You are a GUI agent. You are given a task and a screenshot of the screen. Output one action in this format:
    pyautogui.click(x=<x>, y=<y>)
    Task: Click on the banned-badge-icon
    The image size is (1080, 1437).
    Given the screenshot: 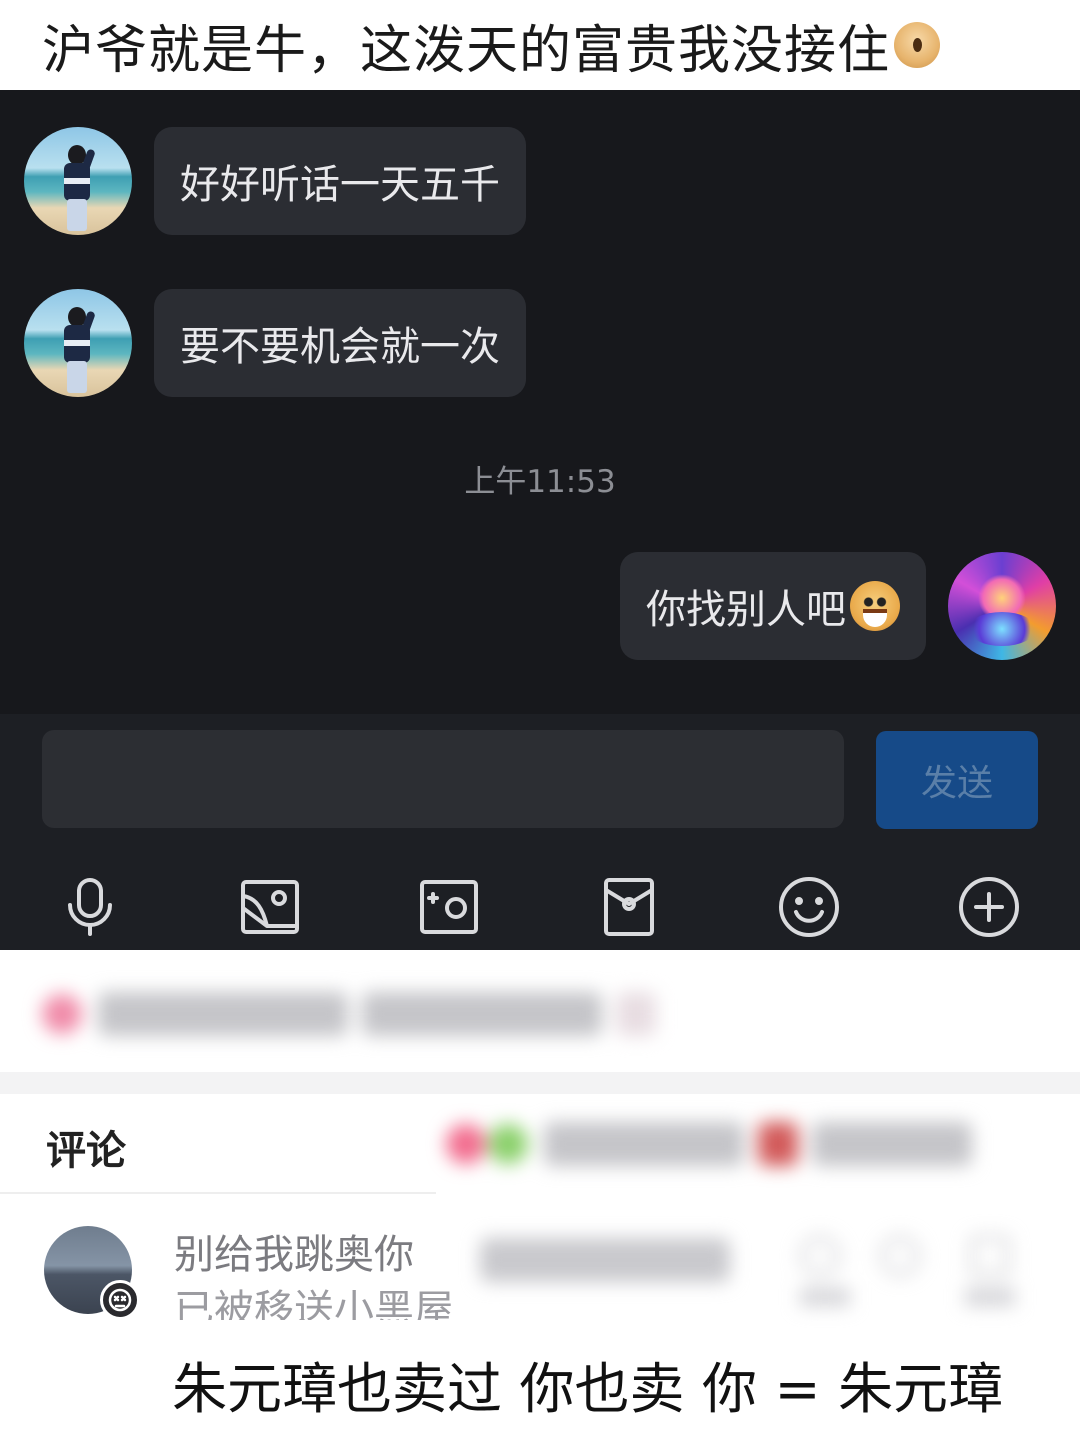 What is the action you would take?
    pyautogui.click(x=120, y=1300)
    